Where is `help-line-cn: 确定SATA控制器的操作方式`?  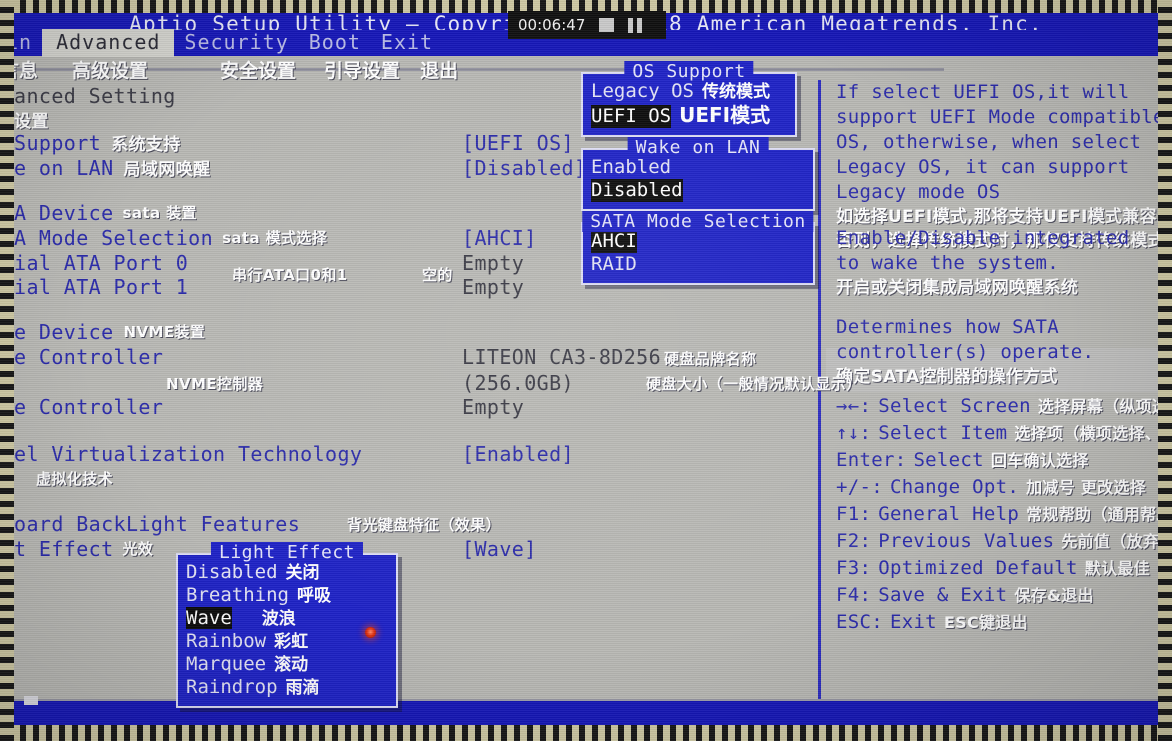 help-line-cn: 确定SATA控制器的操作方式 is located at coordinates (947, 377).